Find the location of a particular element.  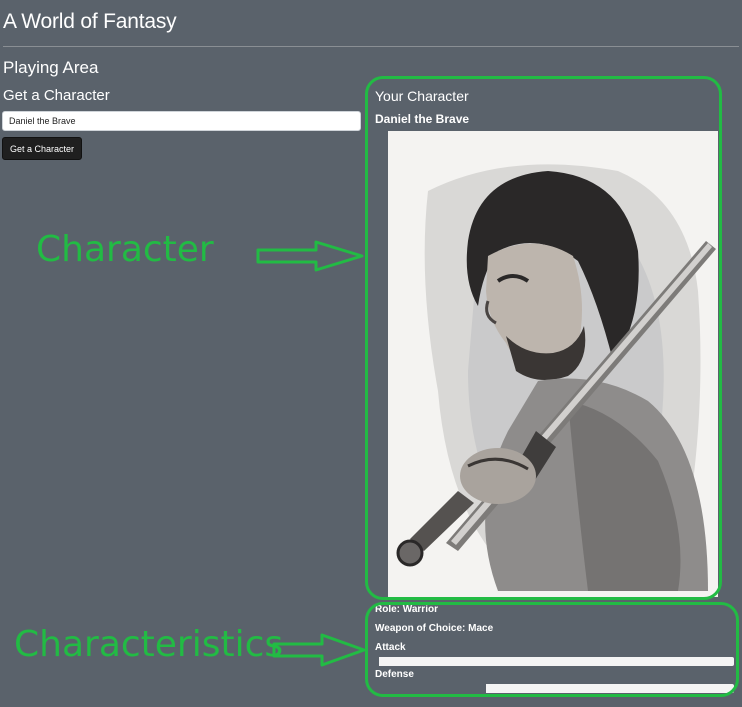

playing-area-heading: Playing Area is located at coordinates (51, 67).